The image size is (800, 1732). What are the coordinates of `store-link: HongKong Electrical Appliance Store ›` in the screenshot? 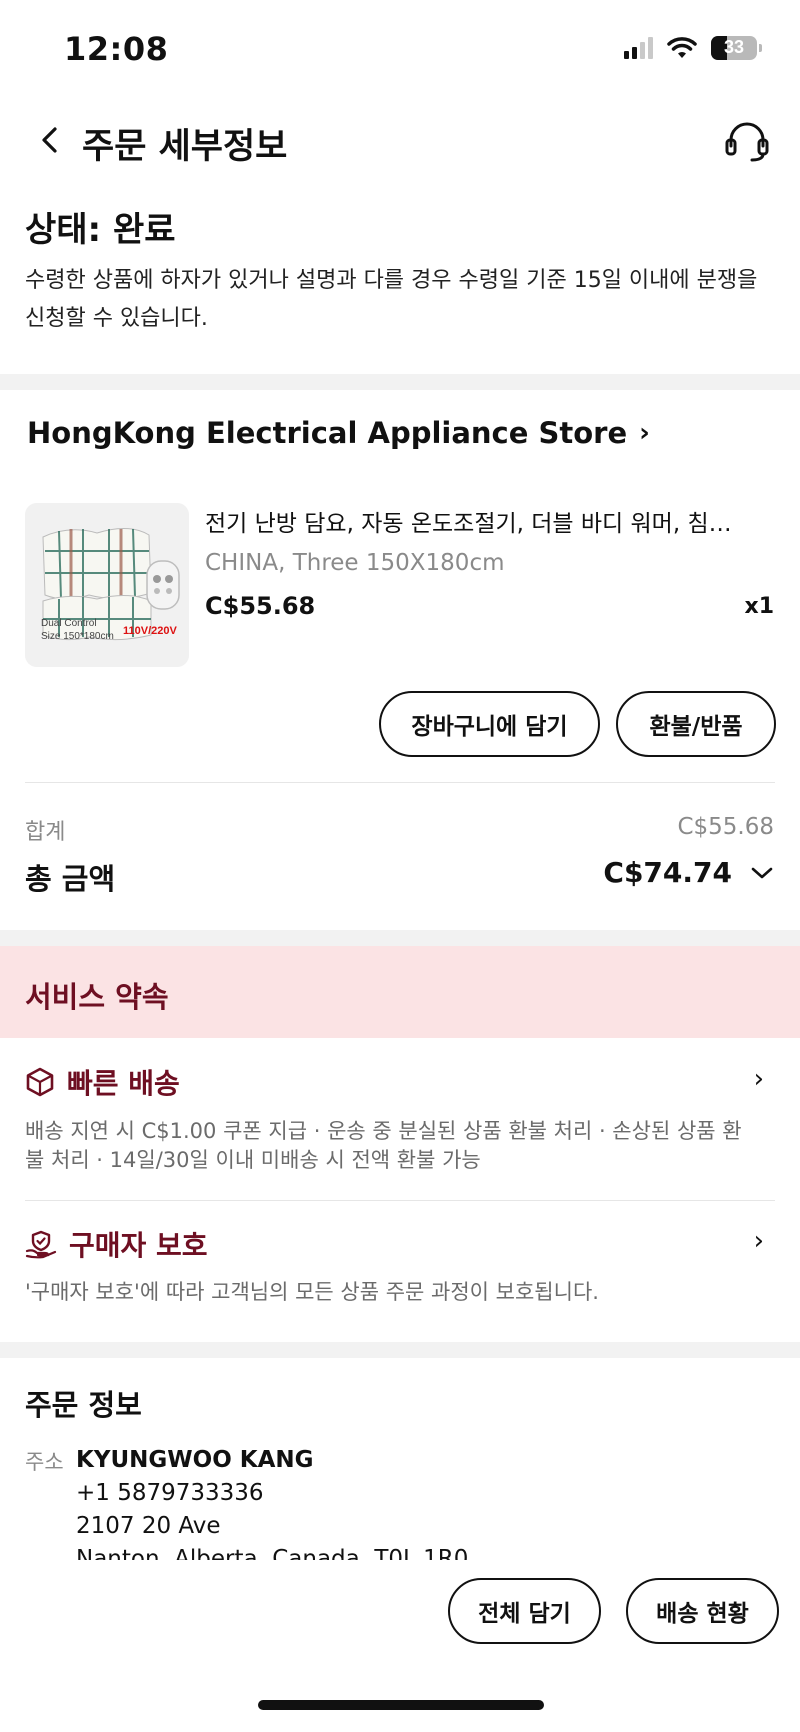 It's located at (338, 433).